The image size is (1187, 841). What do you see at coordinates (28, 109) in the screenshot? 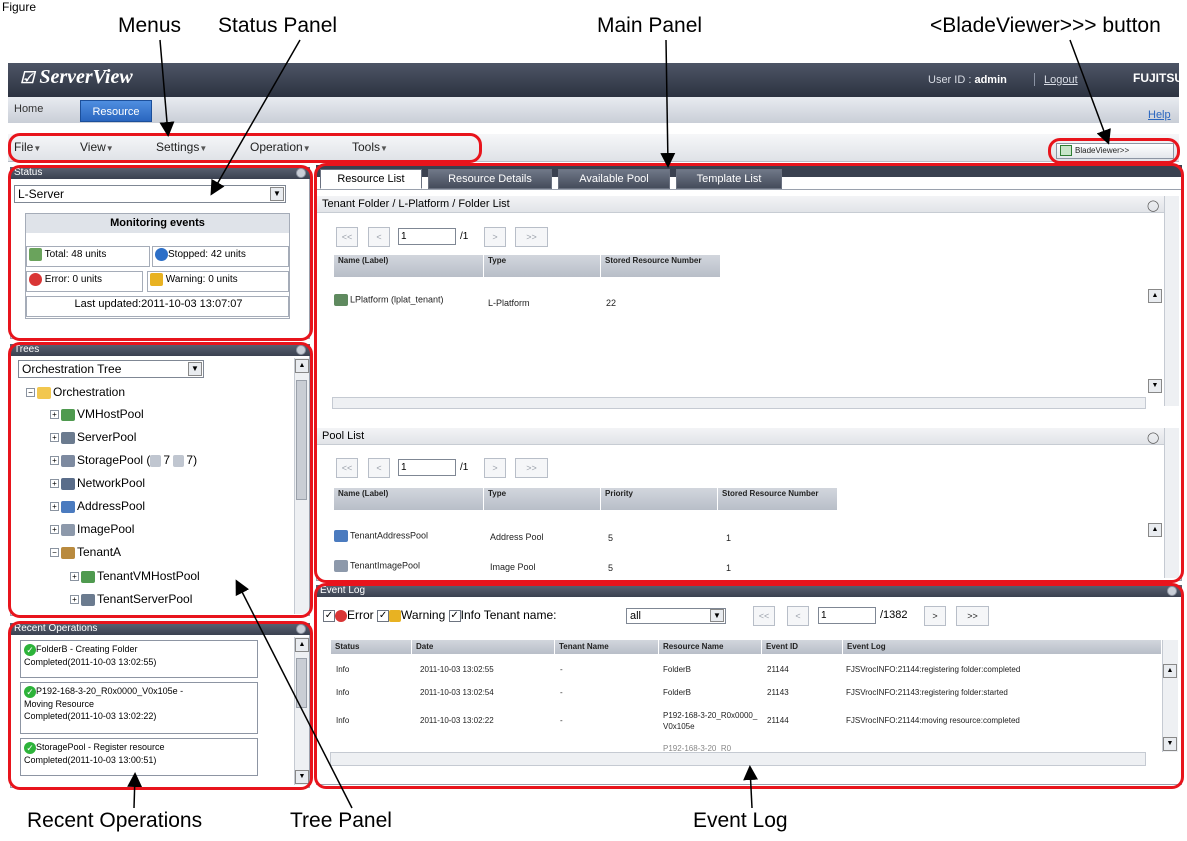
I see `tab-home: Home` at bounding box center [28, 109].